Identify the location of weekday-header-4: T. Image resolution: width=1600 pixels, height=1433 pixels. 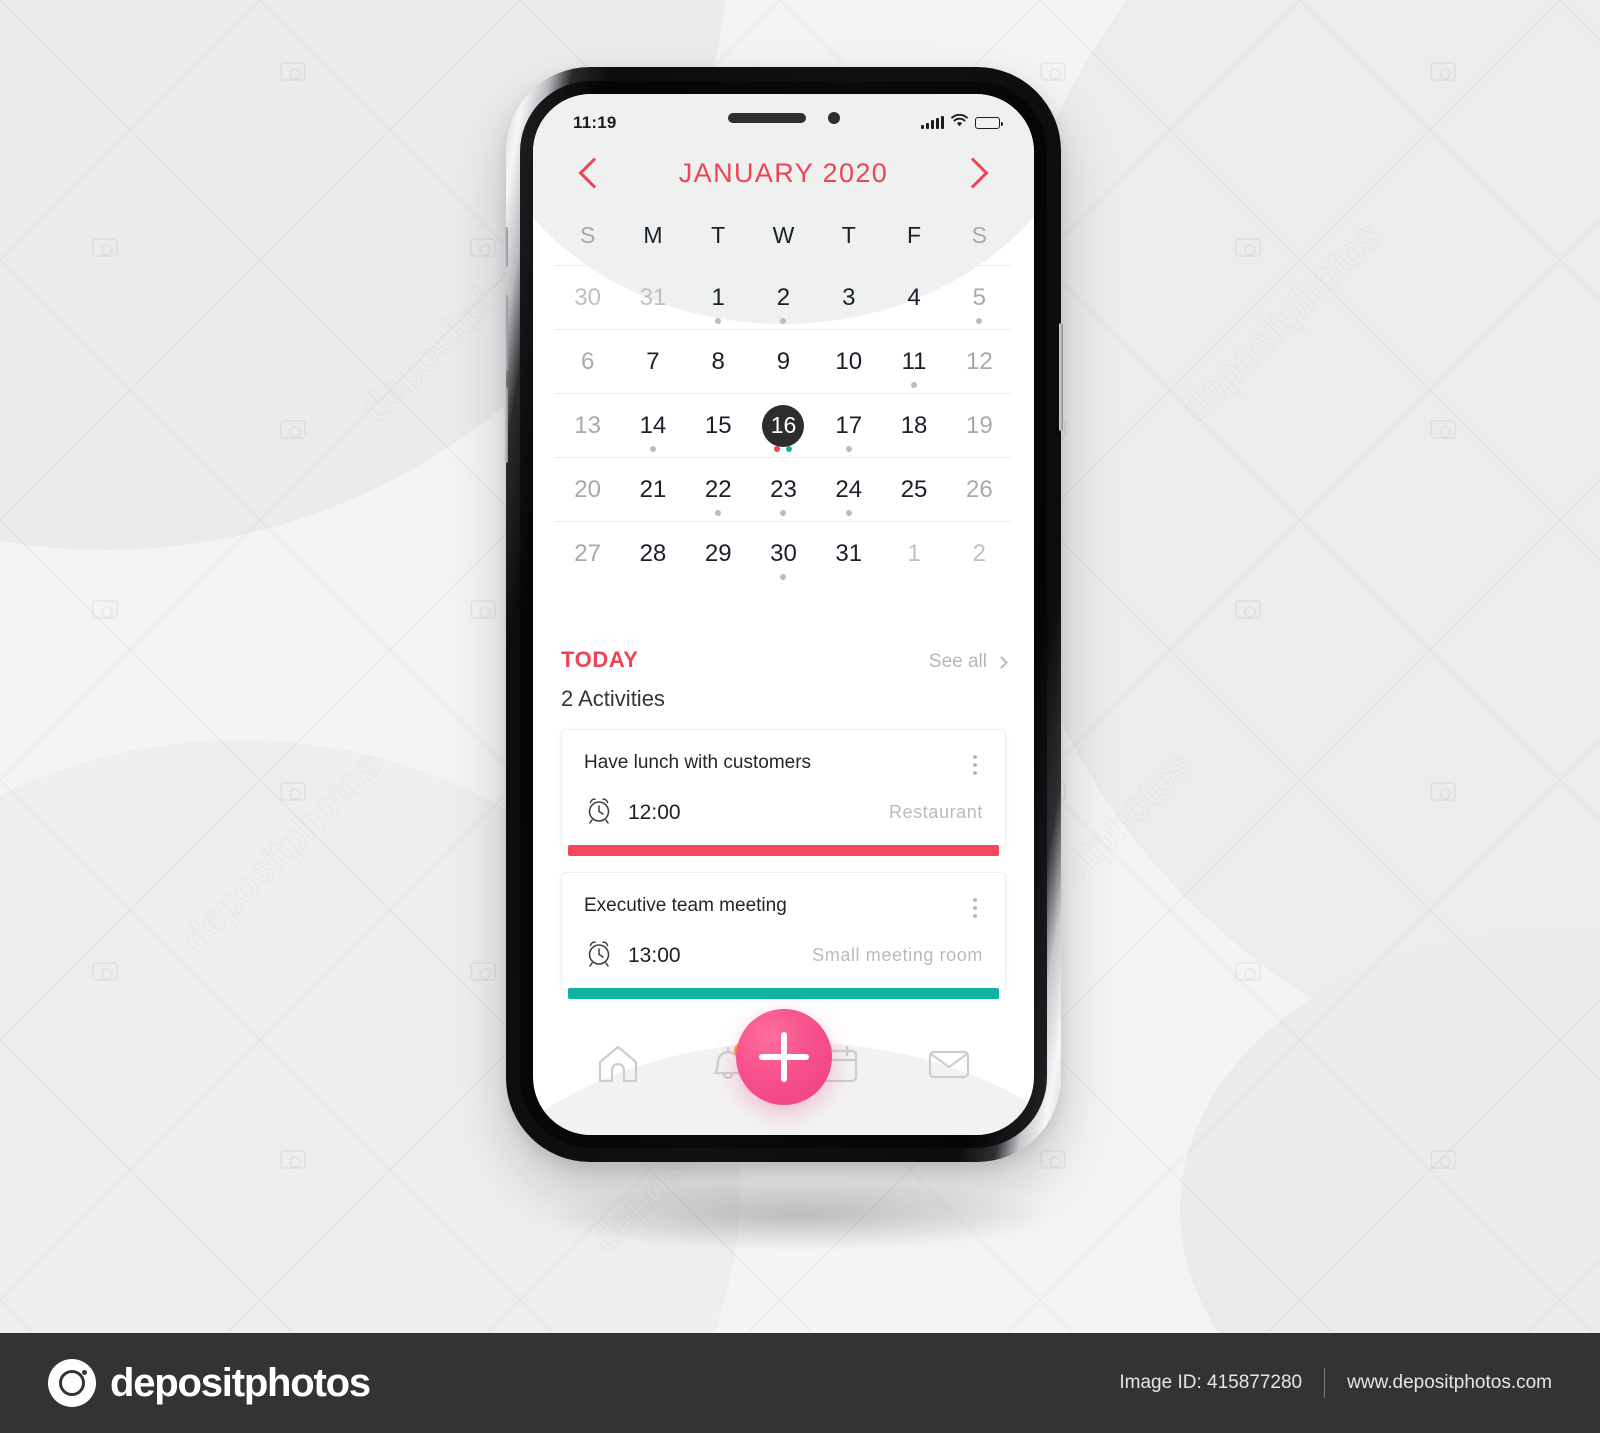
(848, 235).